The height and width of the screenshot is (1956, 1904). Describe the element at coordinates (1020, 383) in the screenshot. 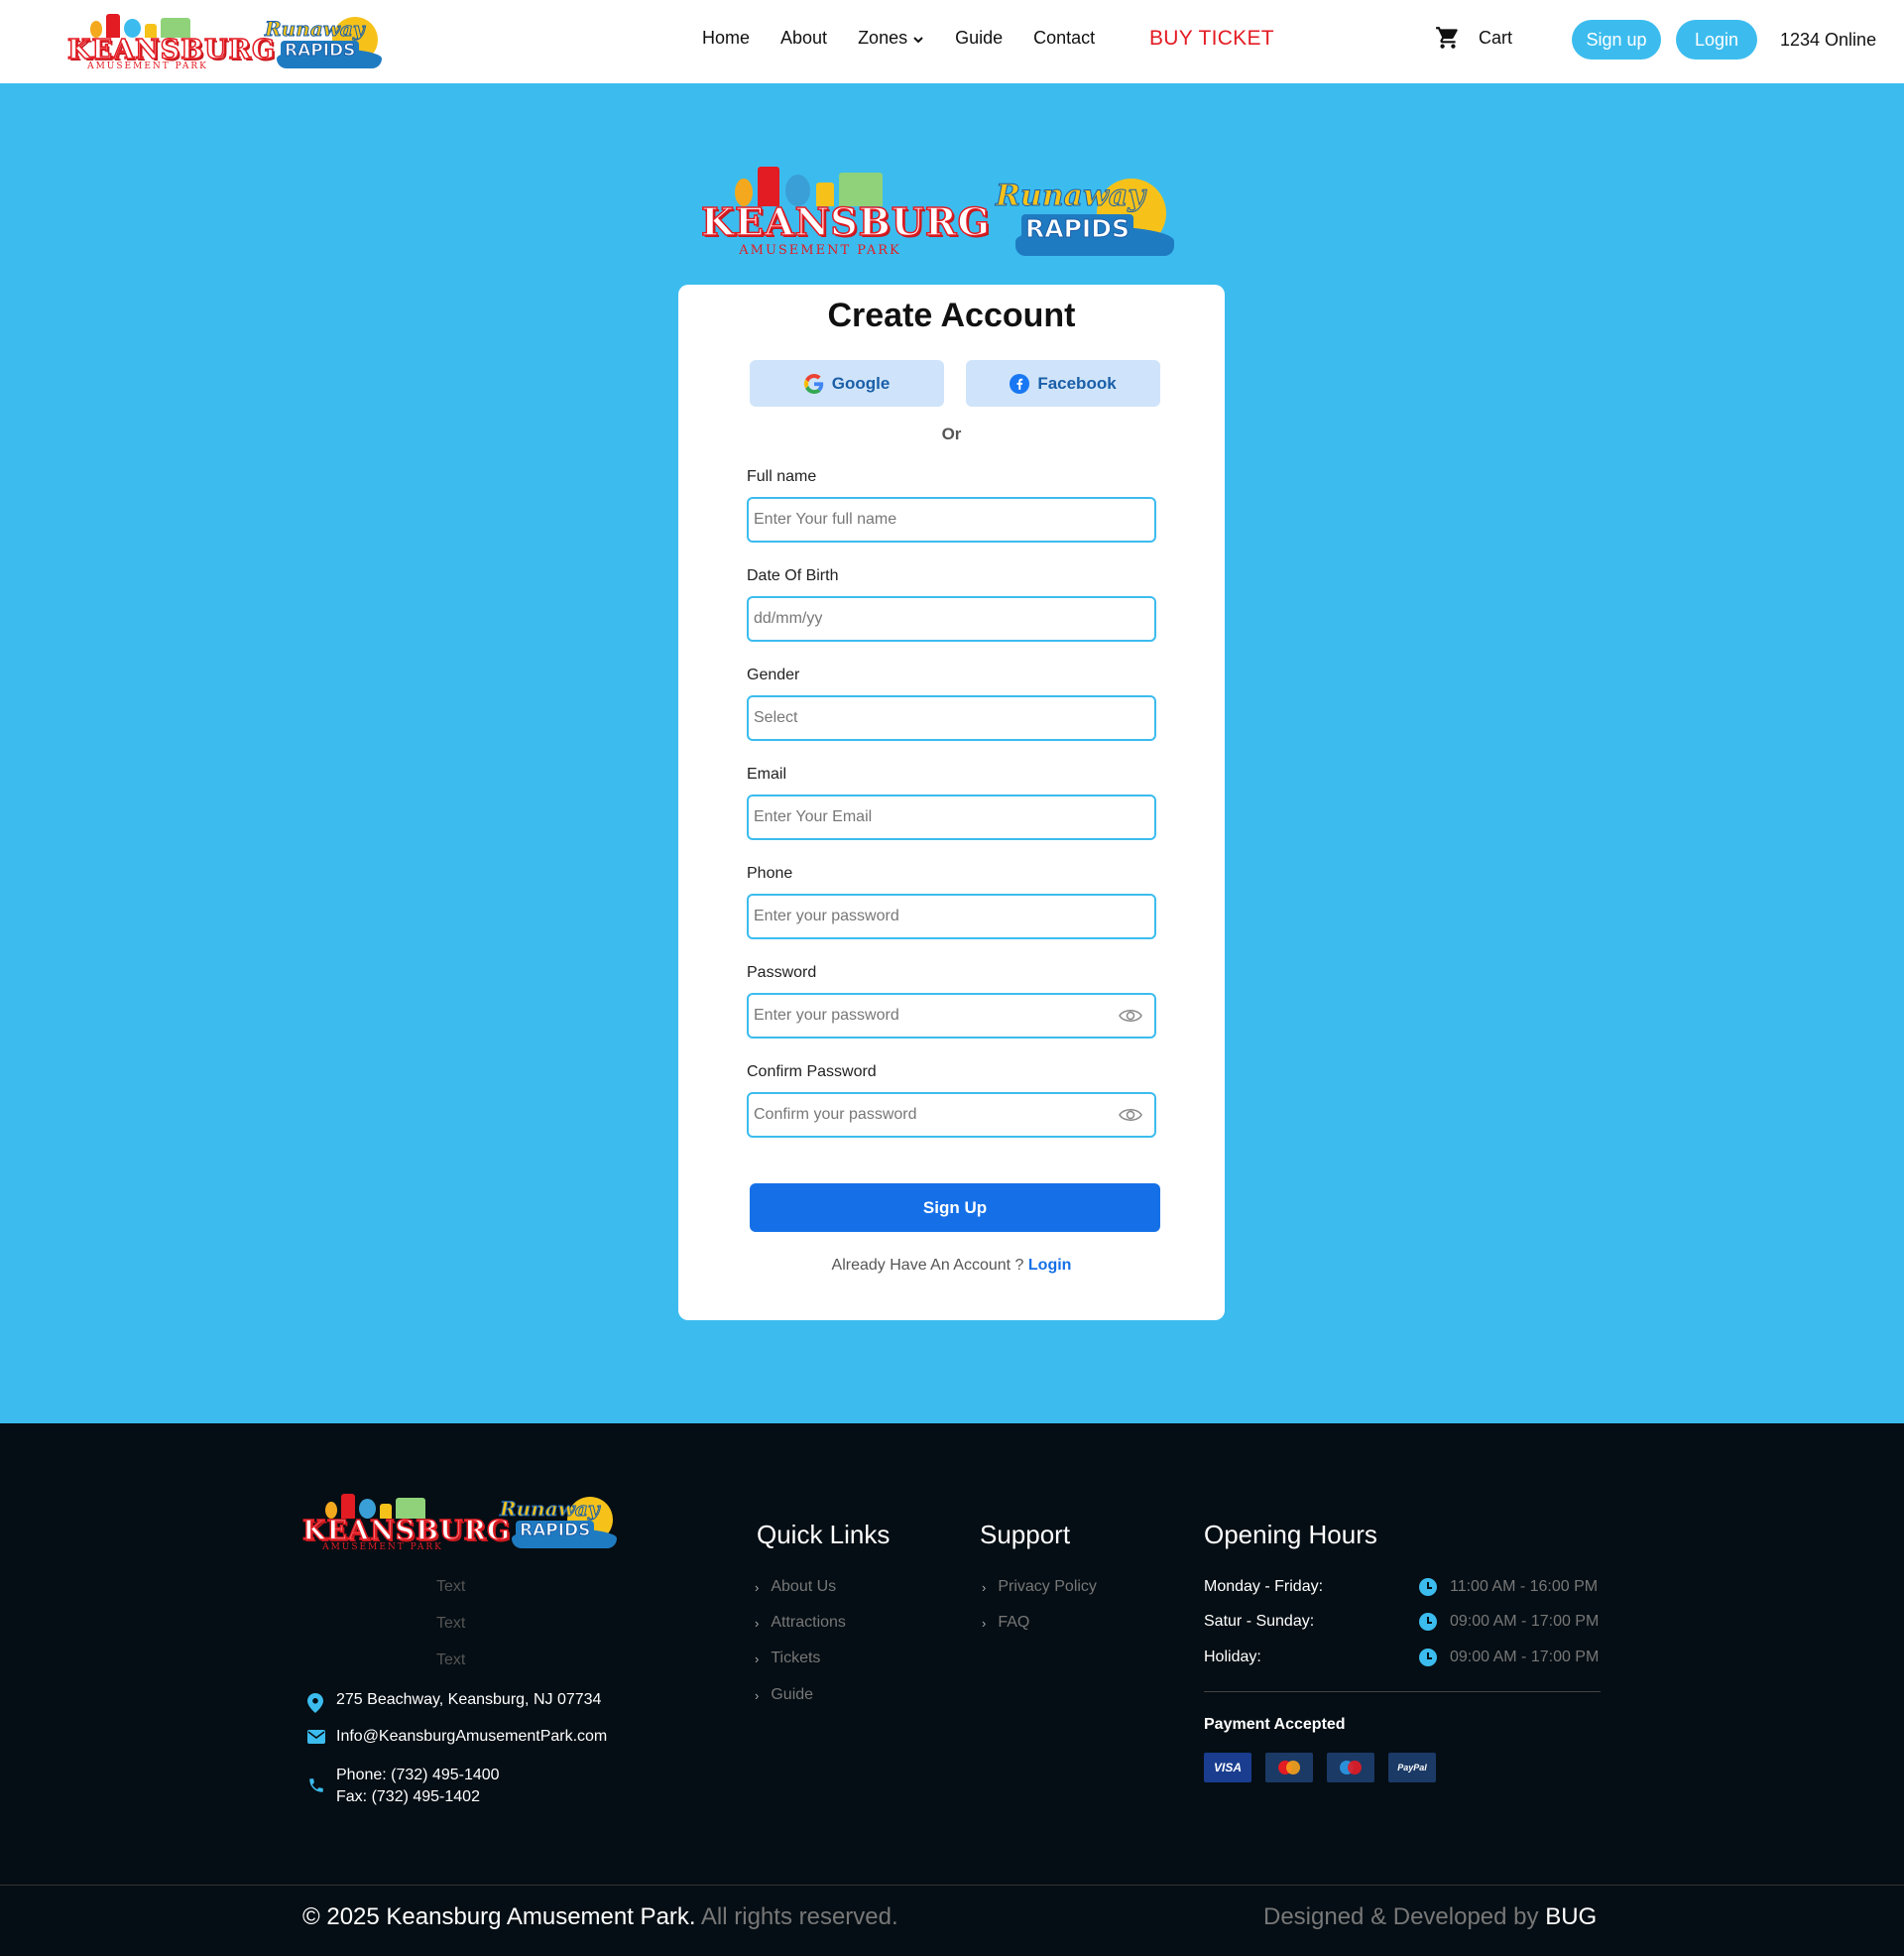

I see `facebook-icon` at that location.